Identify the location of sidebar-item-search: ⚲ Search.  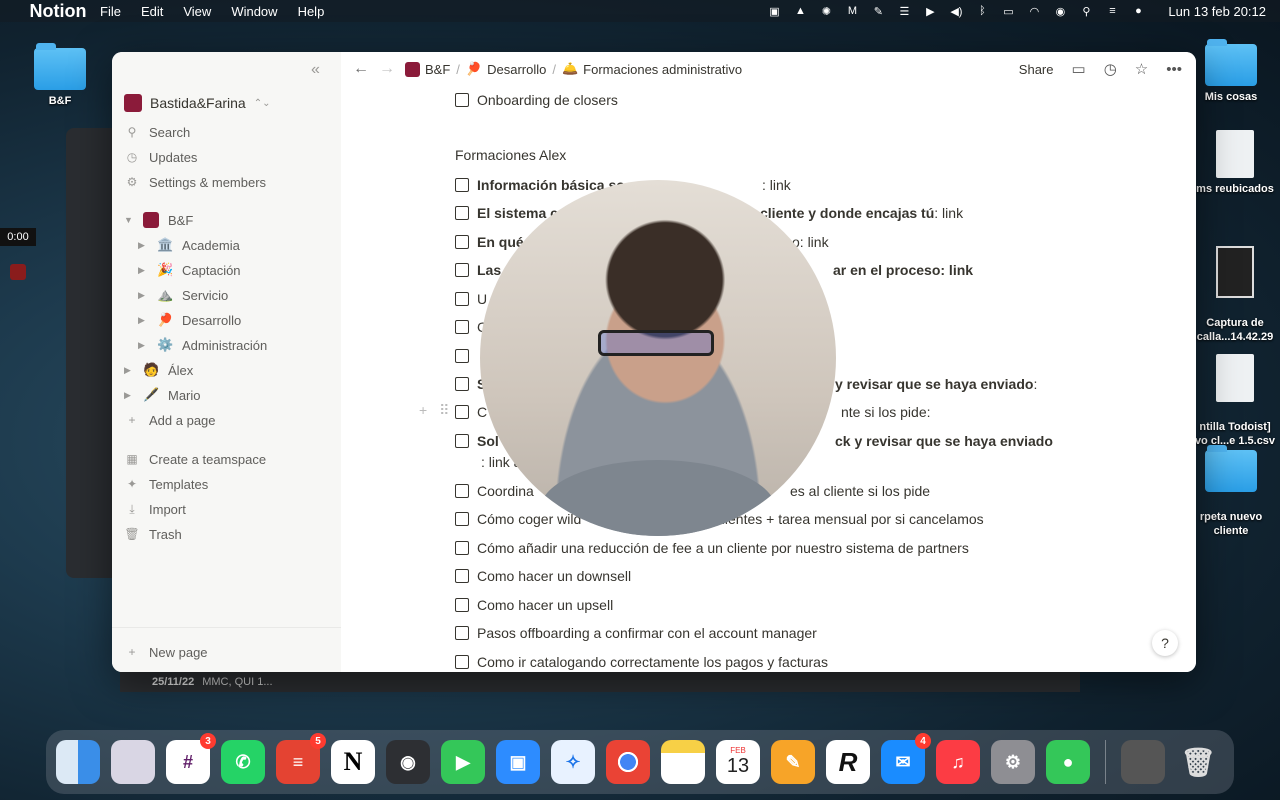
(157, 132).